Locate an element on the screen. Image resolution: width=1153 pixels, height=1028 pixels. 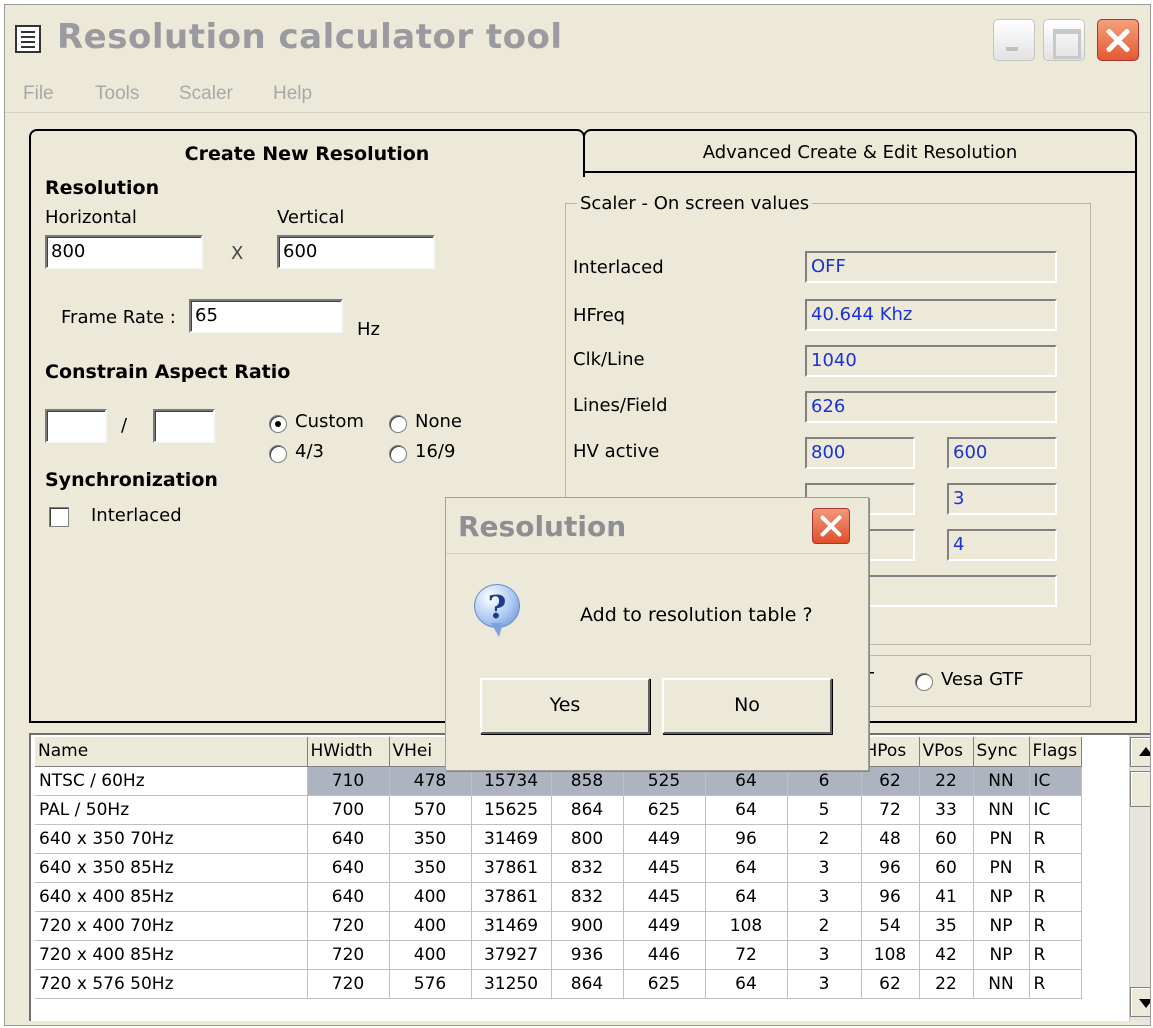
radio-custom is located at coordinates (278, 424).